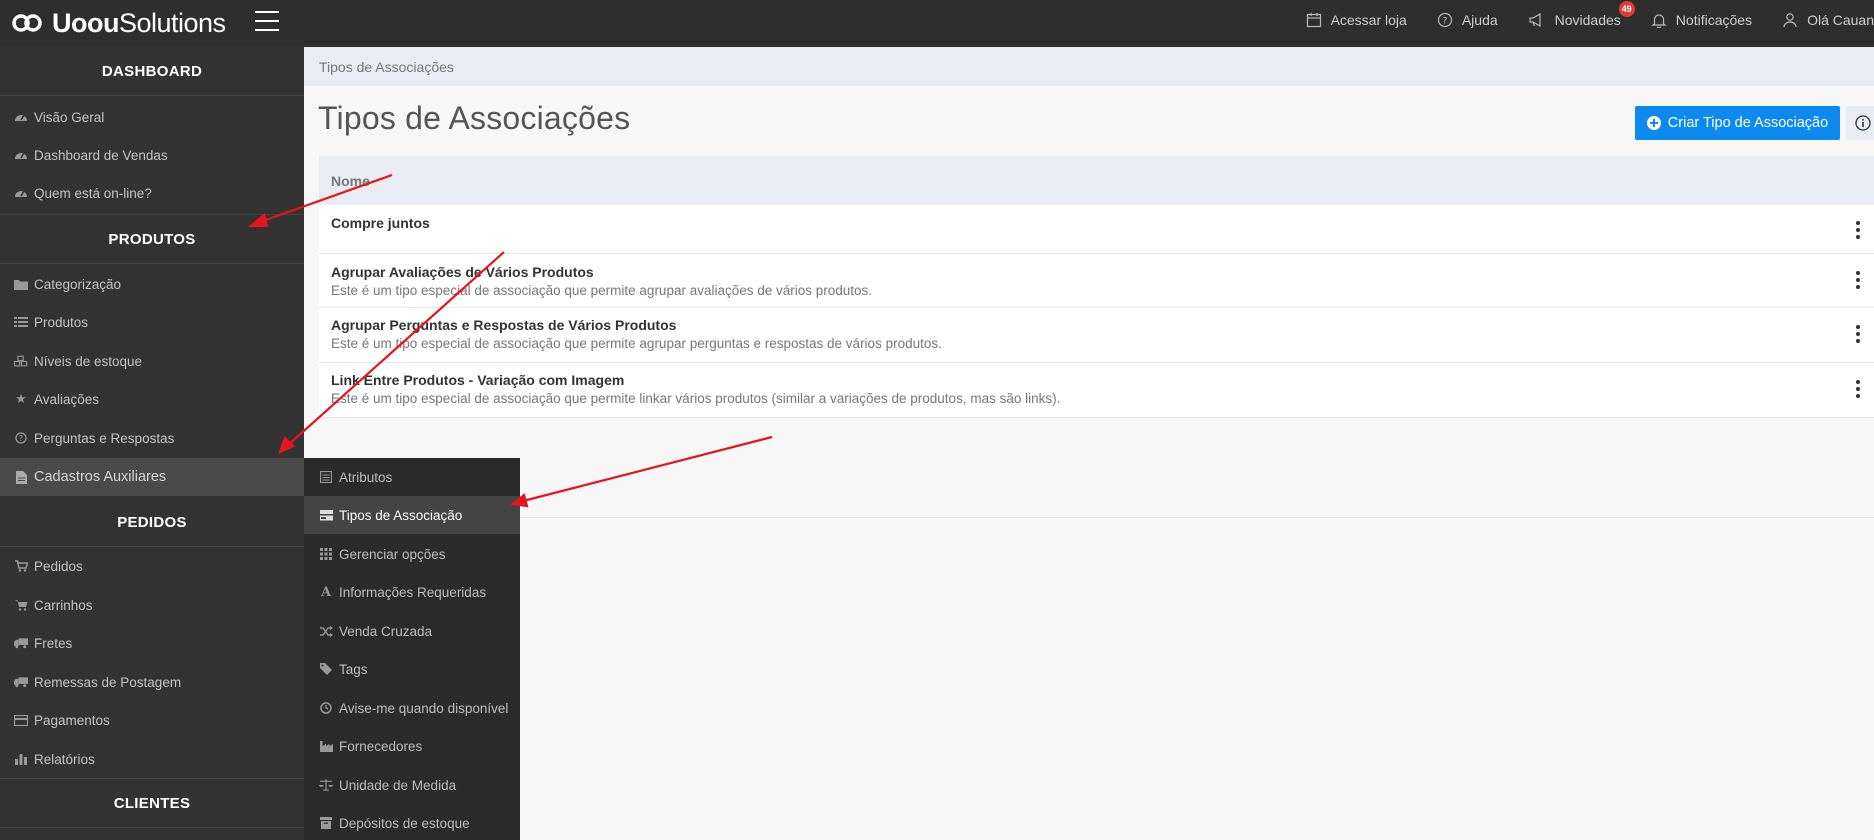 This screenshot has width=1874, height=840. I want to click on annotation-arrow, so click(647, 469).